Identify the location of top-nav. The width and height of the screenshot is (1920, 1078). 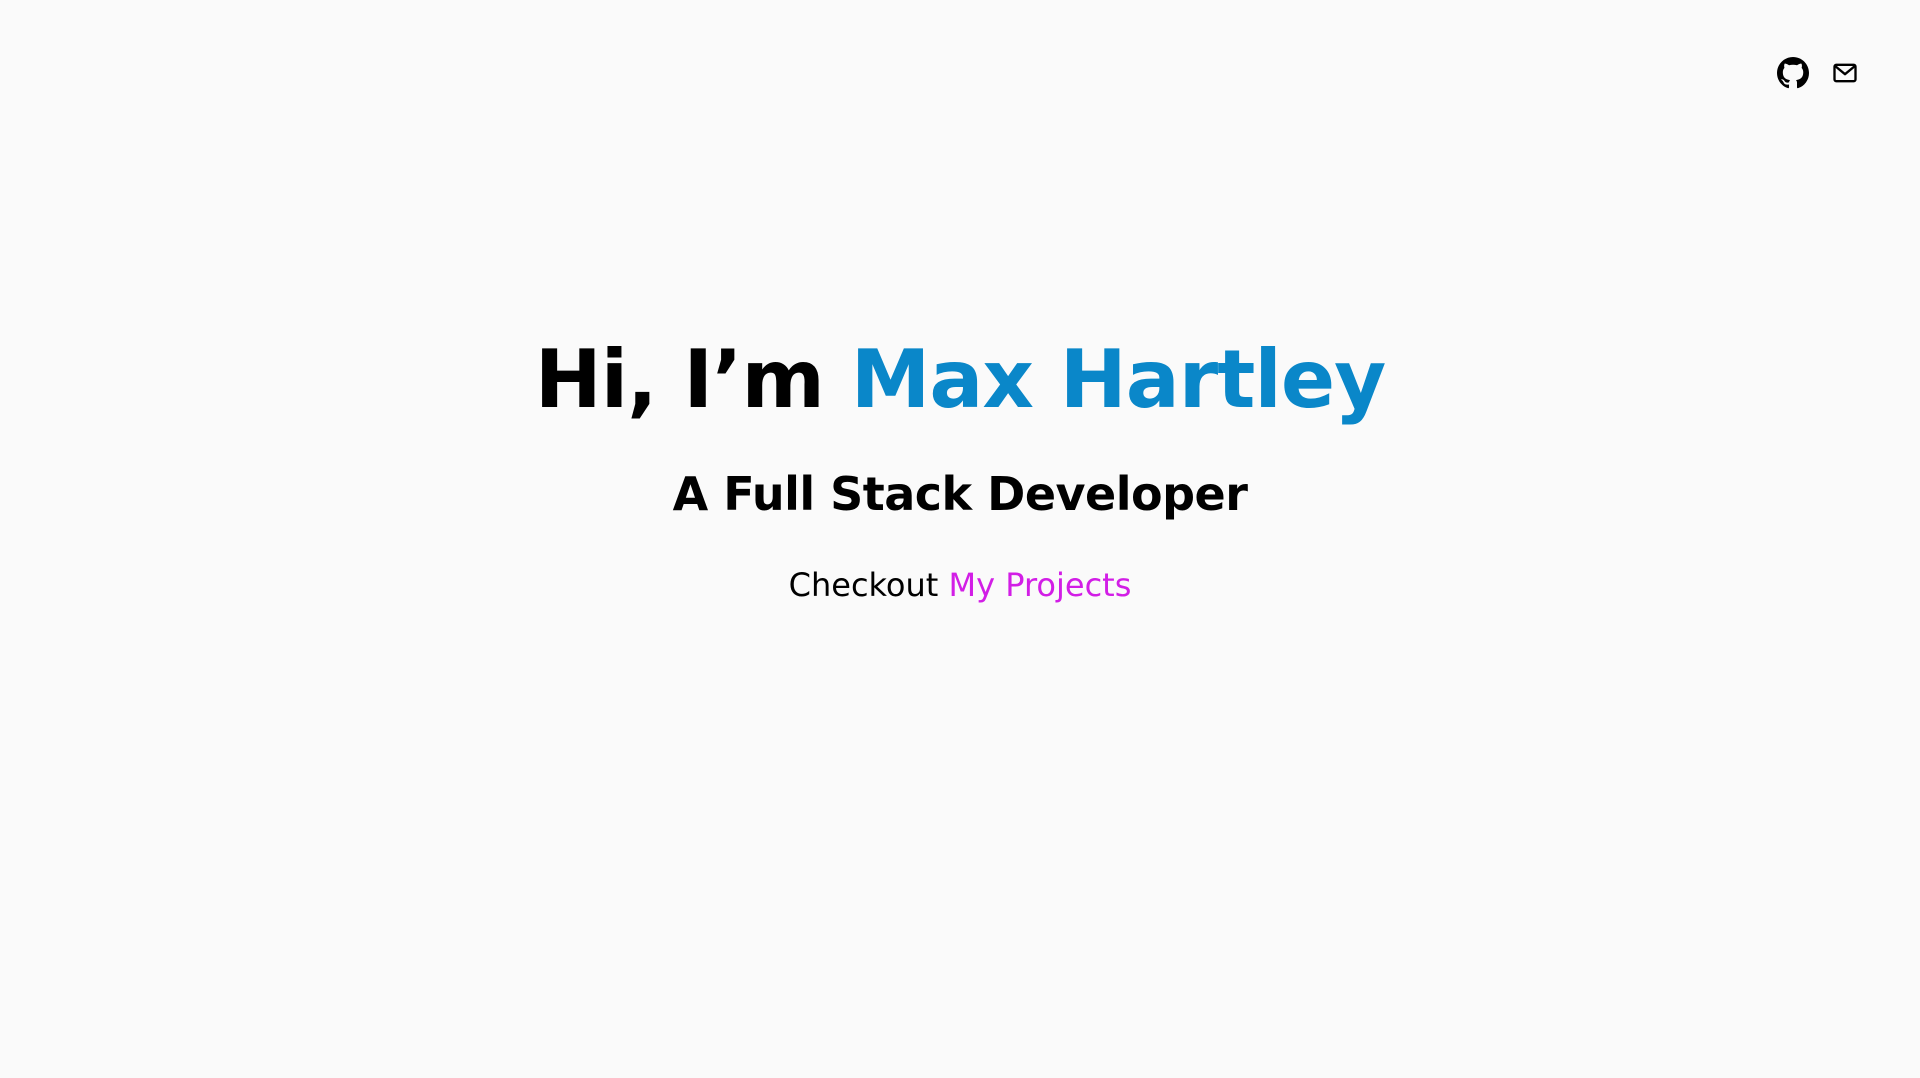
(1819, 73).